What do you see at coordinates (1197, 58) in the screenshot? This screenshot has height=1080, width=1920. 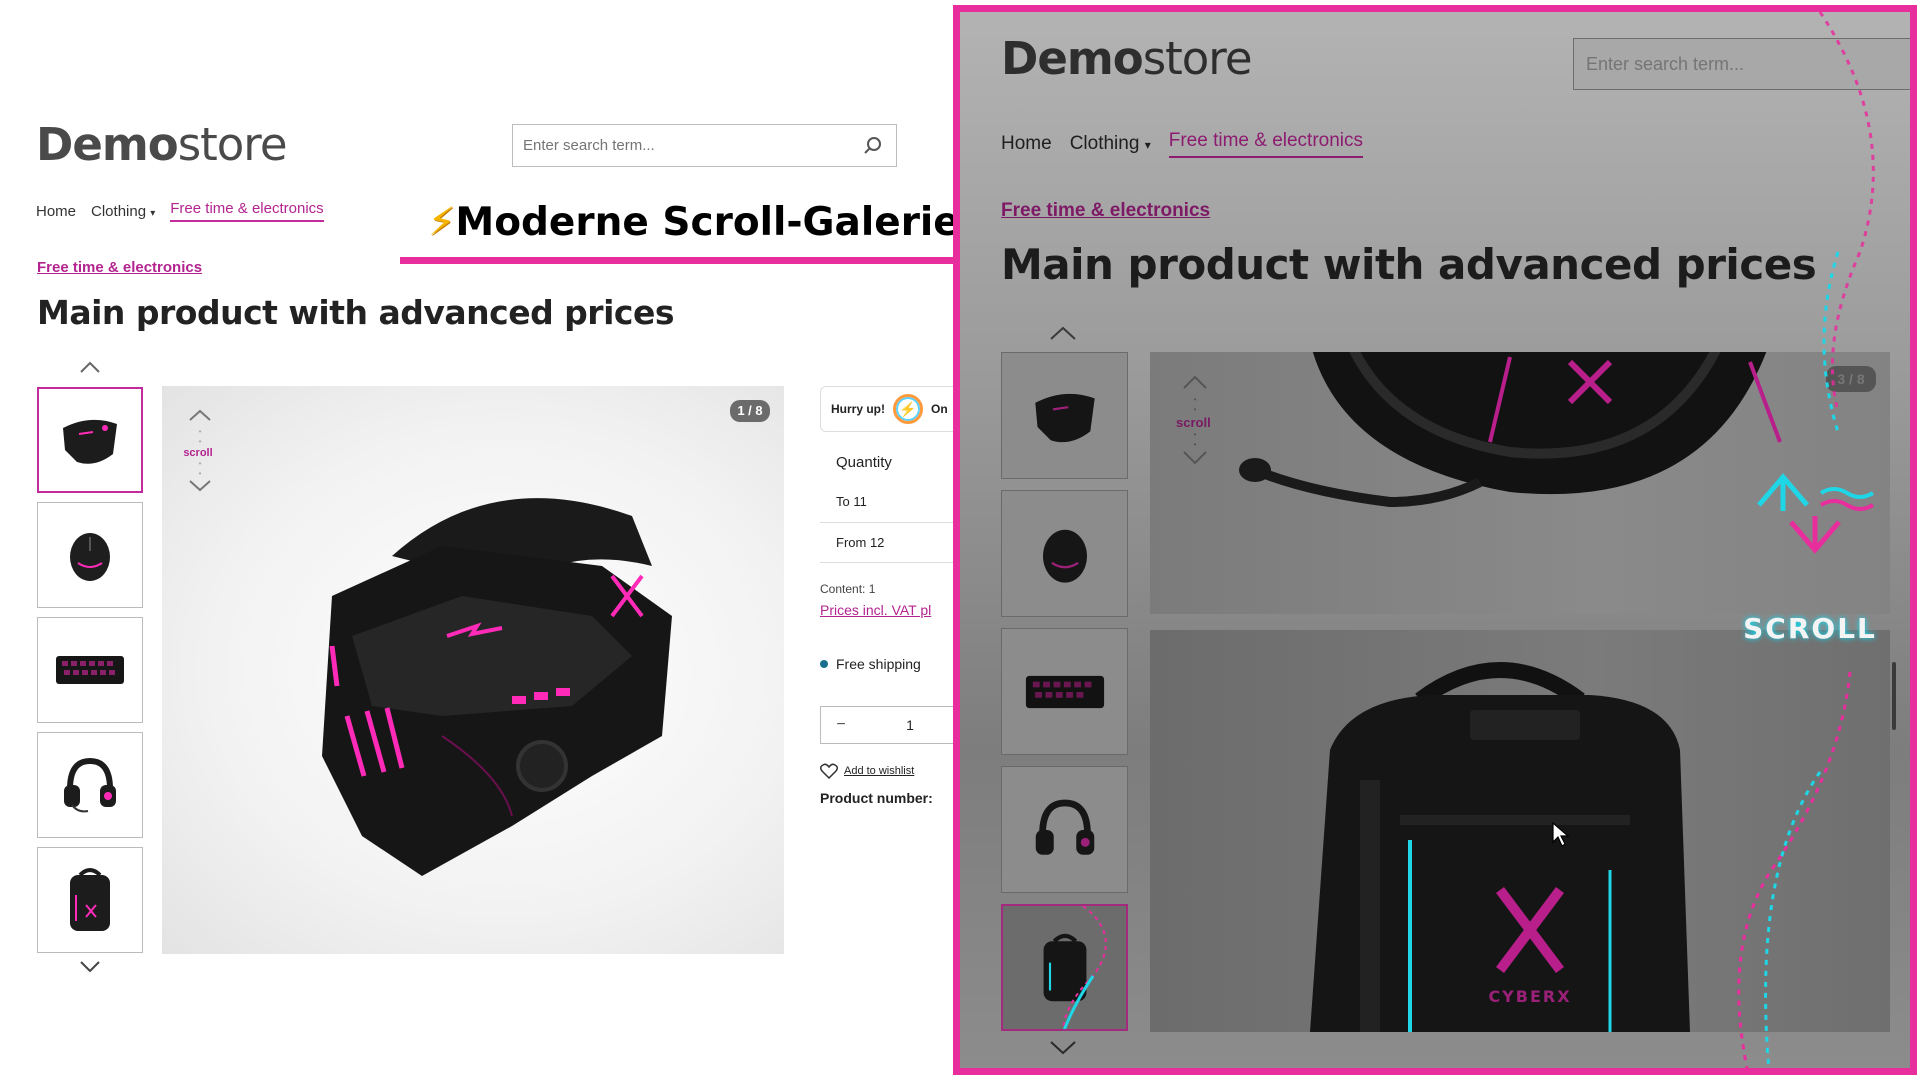 I see `panel-logo-store: store` at bounding box center [1197, 58].